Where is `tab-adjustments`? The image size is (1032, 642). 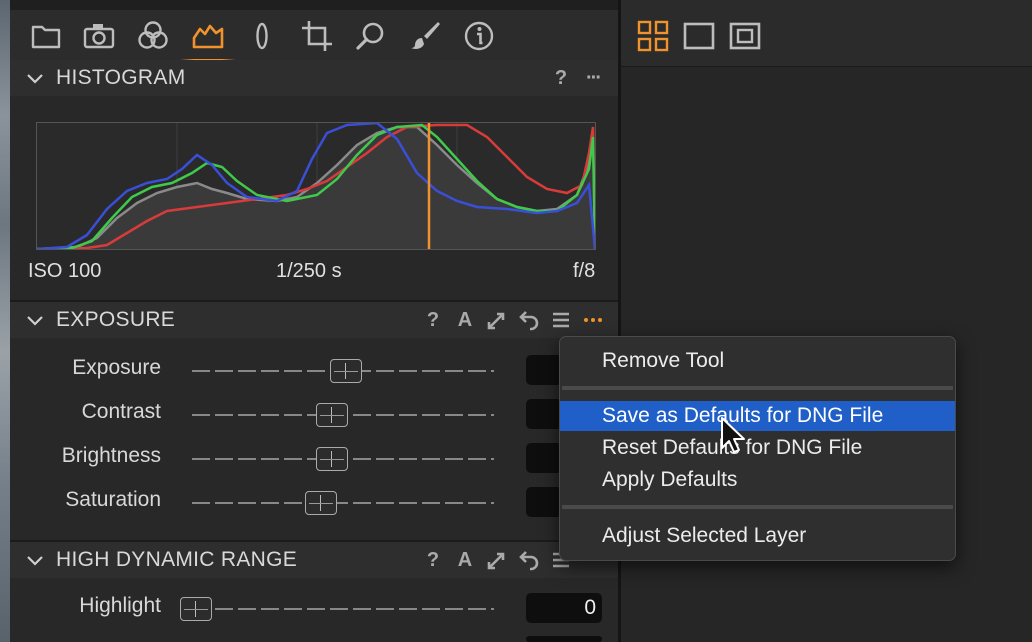 tab-adjustments is located at coordinates (425, 36).